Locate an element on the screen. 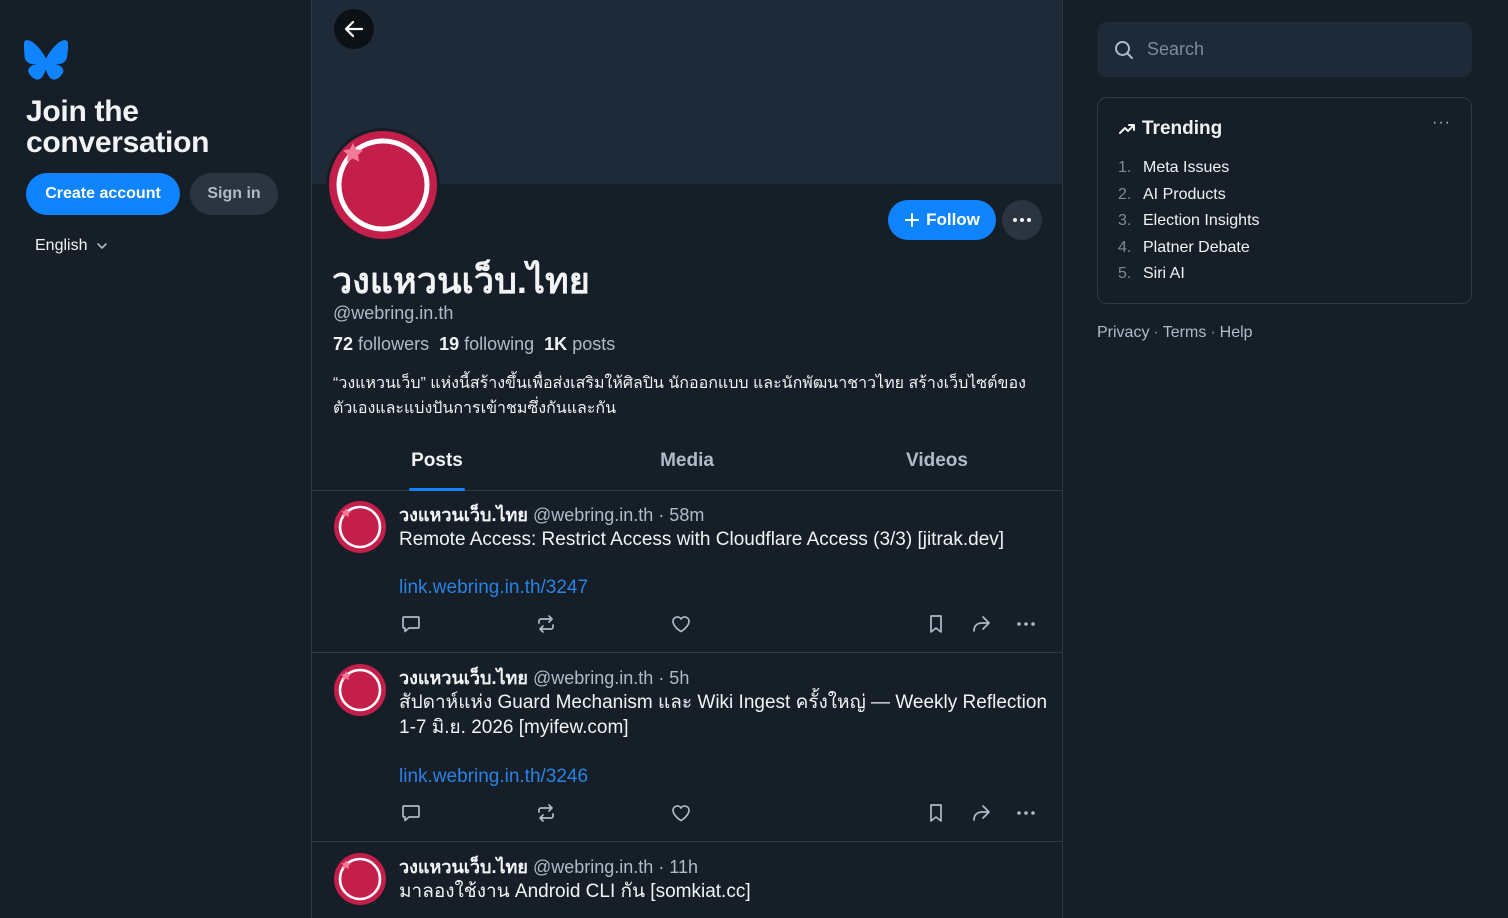 This screenshot has height=918, width=1508. trending-item: 1. Meta Issues is located at coordinates (1189, 168).